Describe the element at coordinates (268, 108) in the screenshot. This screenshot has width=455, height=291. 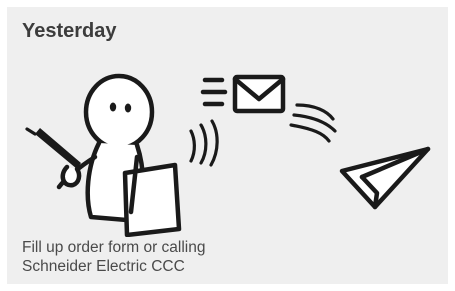
I see `envelope-icon` at that location.